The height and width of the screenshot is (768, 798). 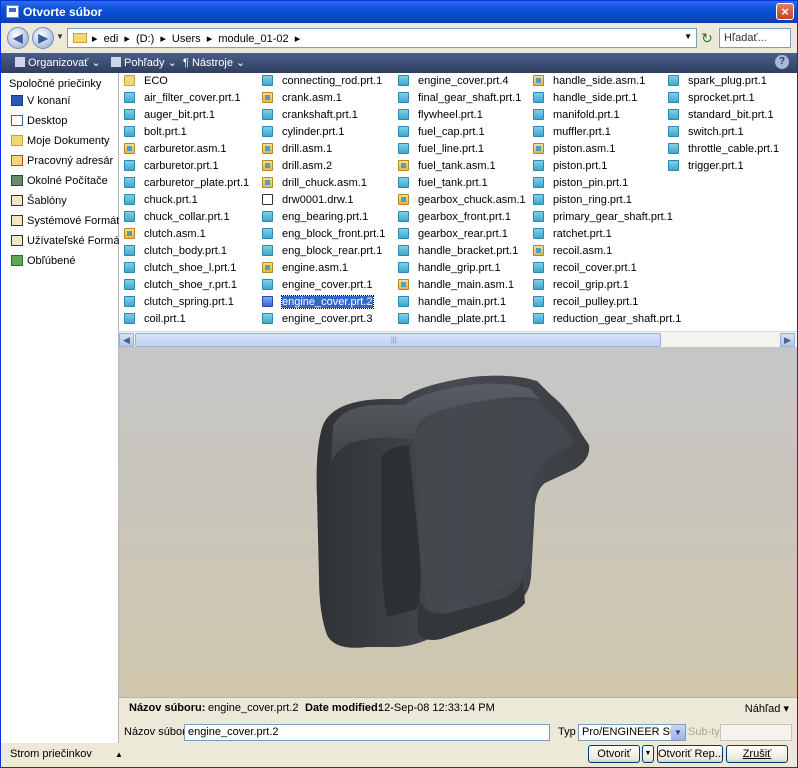 What do you see at coordinates (253, 39) in the screenshot?
I see `breadcrumb-item: module_01-02` at bounding box center [253, 39].